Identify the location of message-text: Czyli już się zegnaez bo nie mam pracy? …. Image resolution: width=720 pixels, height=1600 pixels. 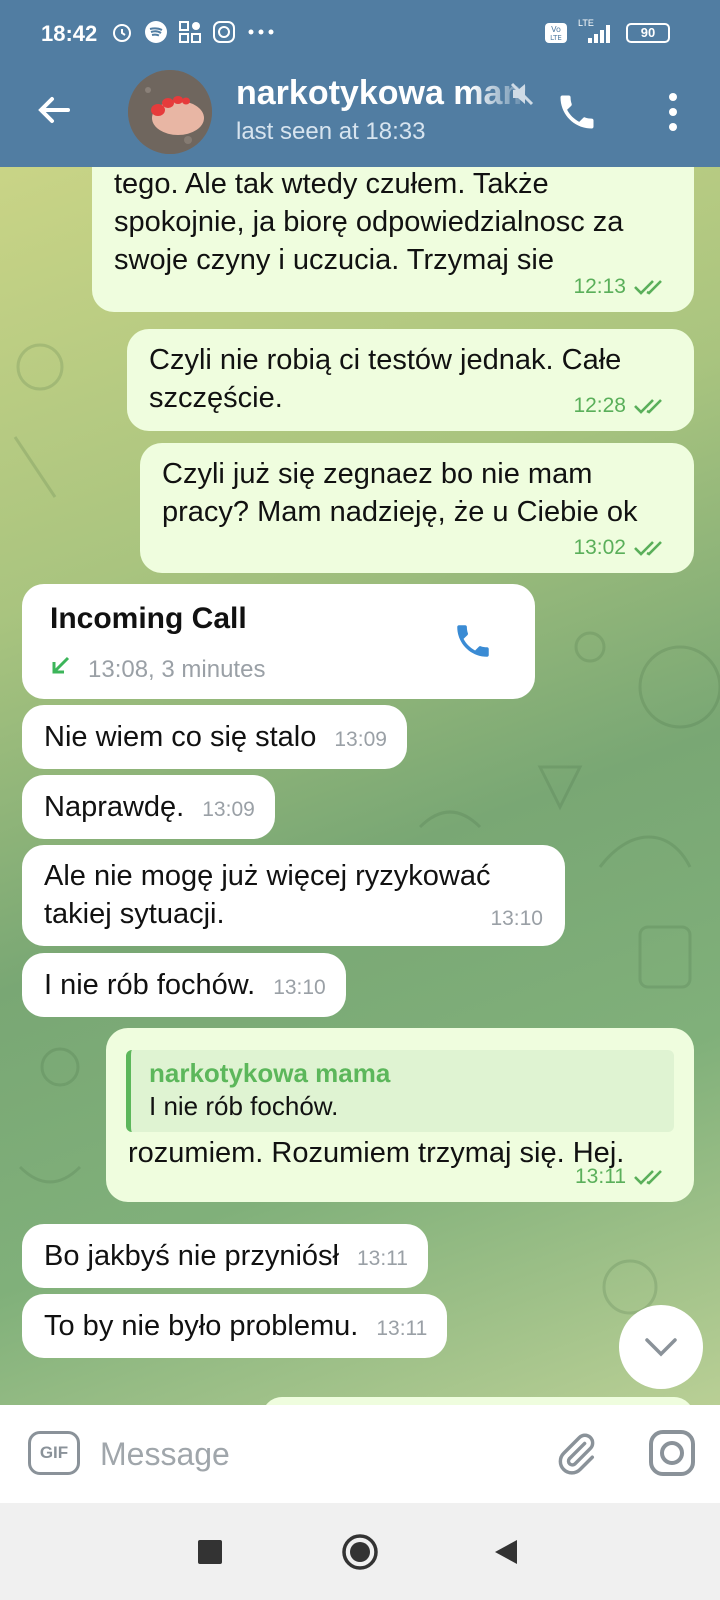
(400, 493).